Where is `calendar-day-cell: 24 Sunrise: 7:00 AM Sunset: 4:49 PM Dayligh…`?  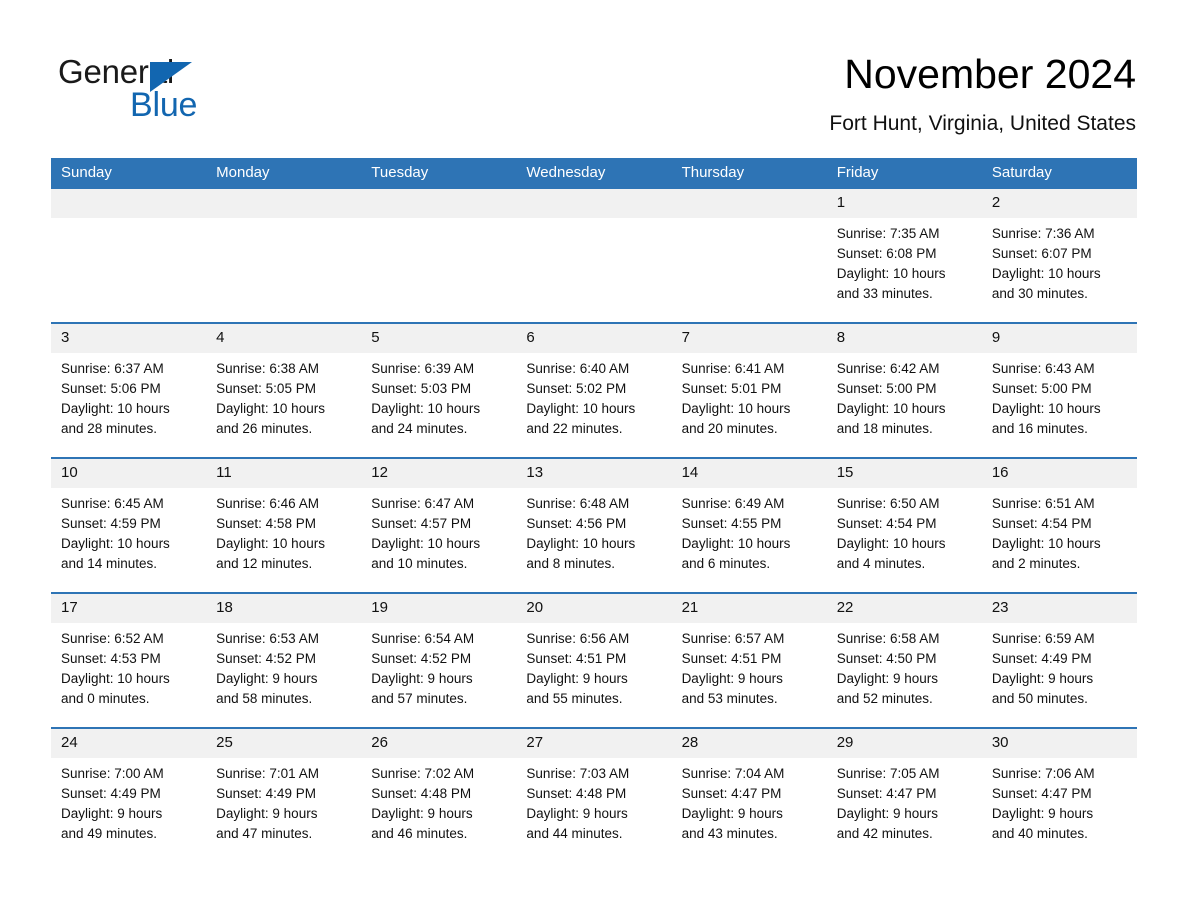 calendar-day-cell: 24 Sunrise: 7:00 AM Sunset: 4:49 PM Dayligh… is located at coordinates (129, 794).